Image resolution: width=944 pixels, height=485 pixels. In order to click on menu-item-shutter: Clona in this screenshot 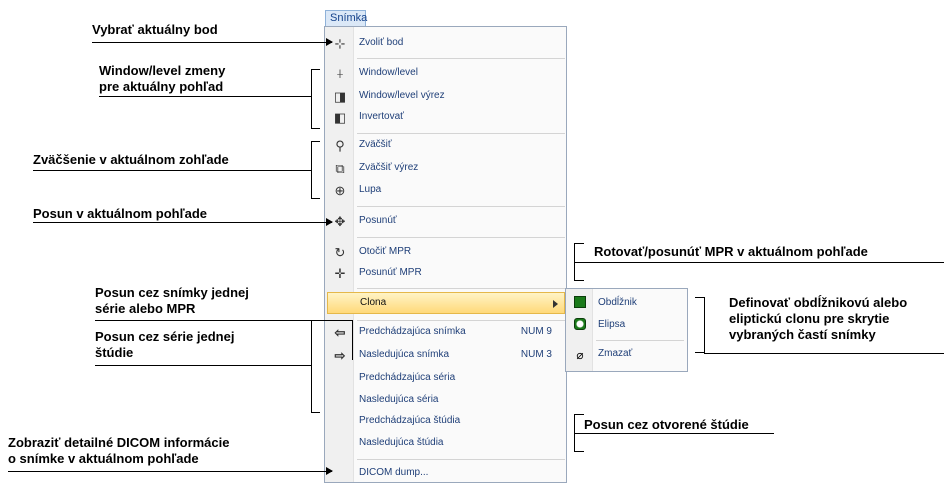, I will do `click(446, 303)`.